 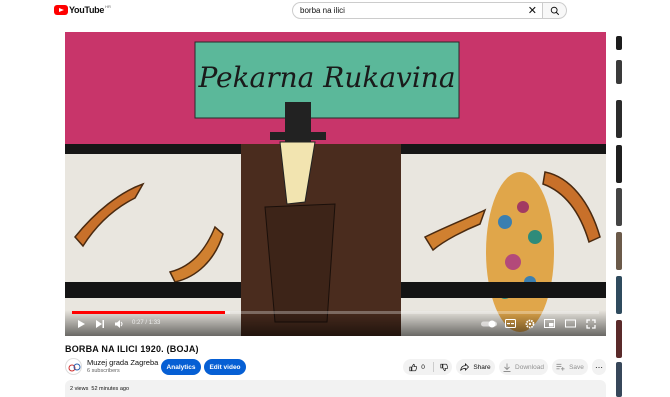 I want to click on video-title: BORBA NA ILICI 1920. (BOJA), so click(x=132, y=349).